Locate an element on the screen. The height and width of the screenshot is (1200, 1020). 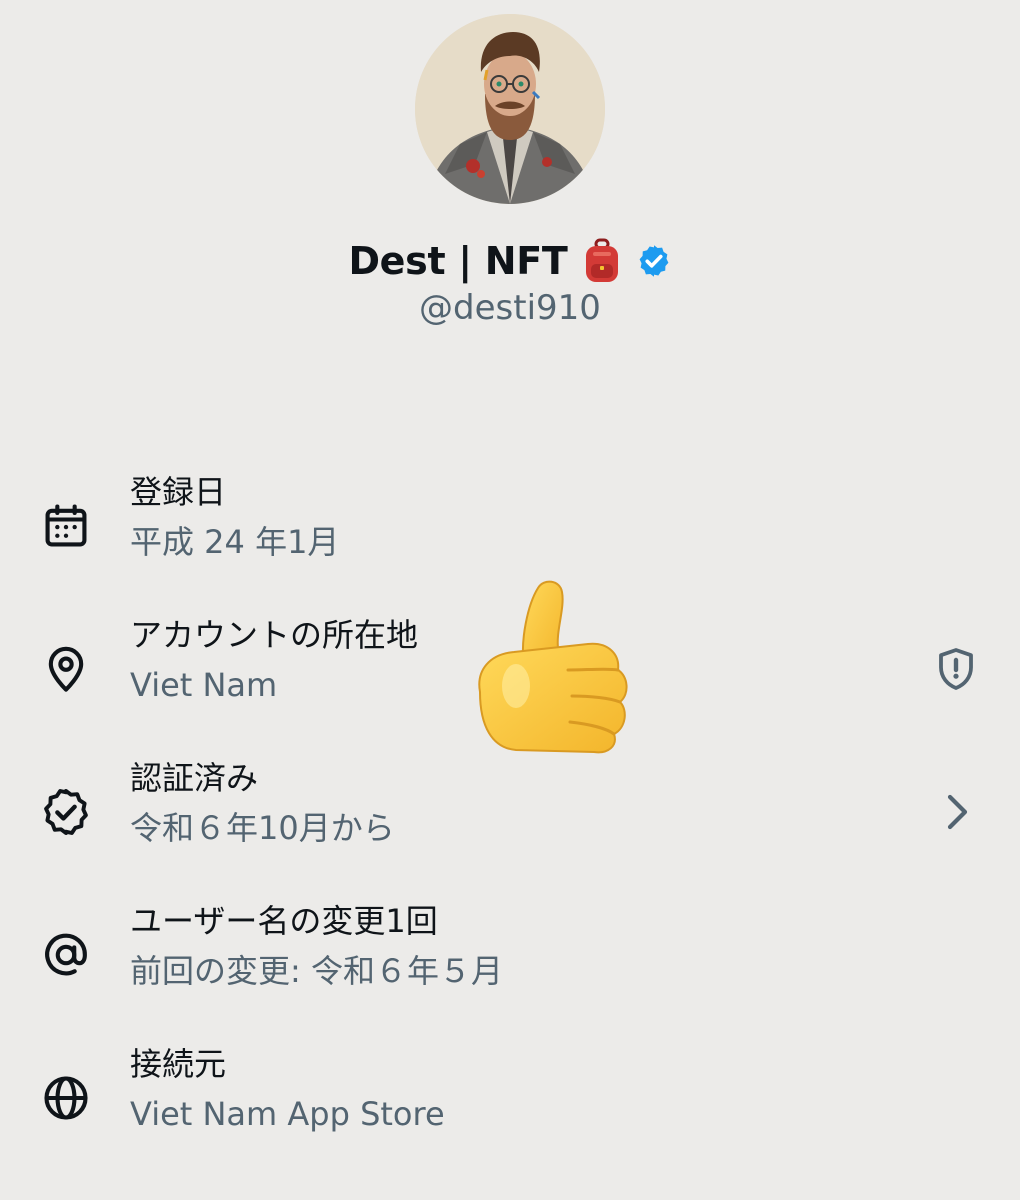
display-name: Dest | NFT is located at coordinates (458, 261).